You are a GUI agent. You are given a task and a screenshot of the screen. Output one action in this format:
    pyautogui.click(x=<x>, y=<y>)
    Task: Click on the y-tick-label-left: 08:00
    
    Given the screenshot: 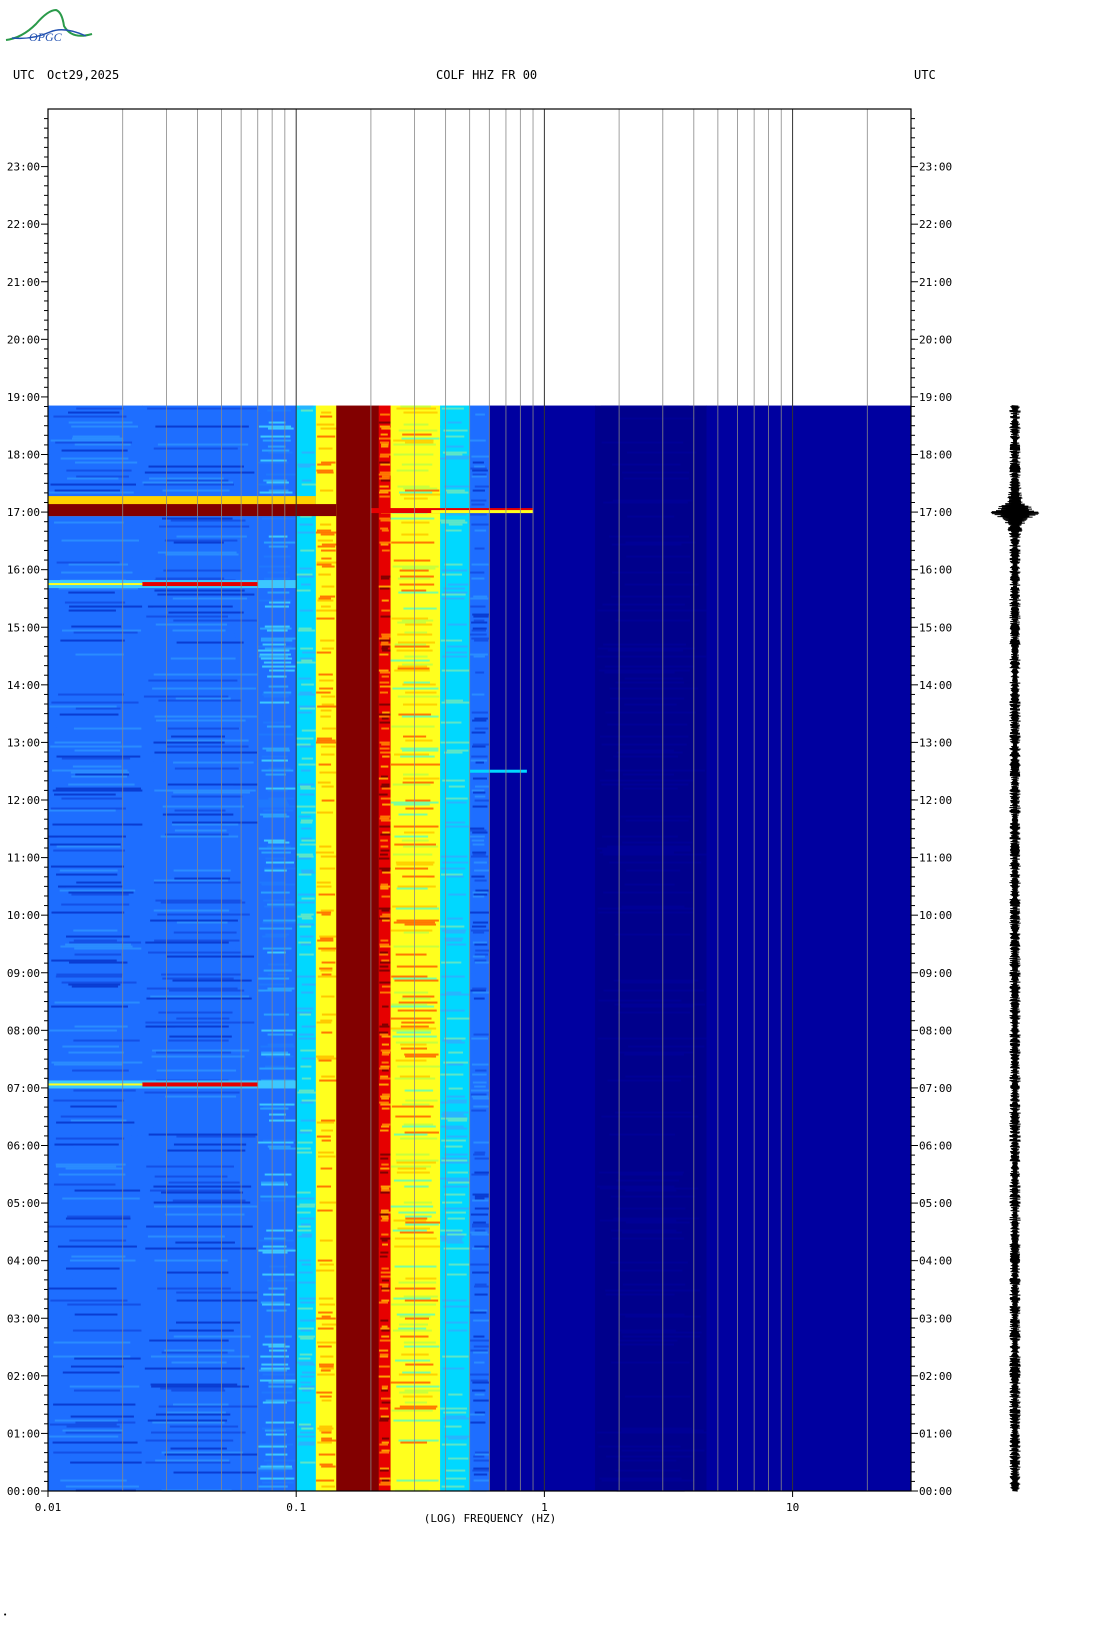 What is the action you would take?
    pyautogui.click(x=23, y=1030)
    